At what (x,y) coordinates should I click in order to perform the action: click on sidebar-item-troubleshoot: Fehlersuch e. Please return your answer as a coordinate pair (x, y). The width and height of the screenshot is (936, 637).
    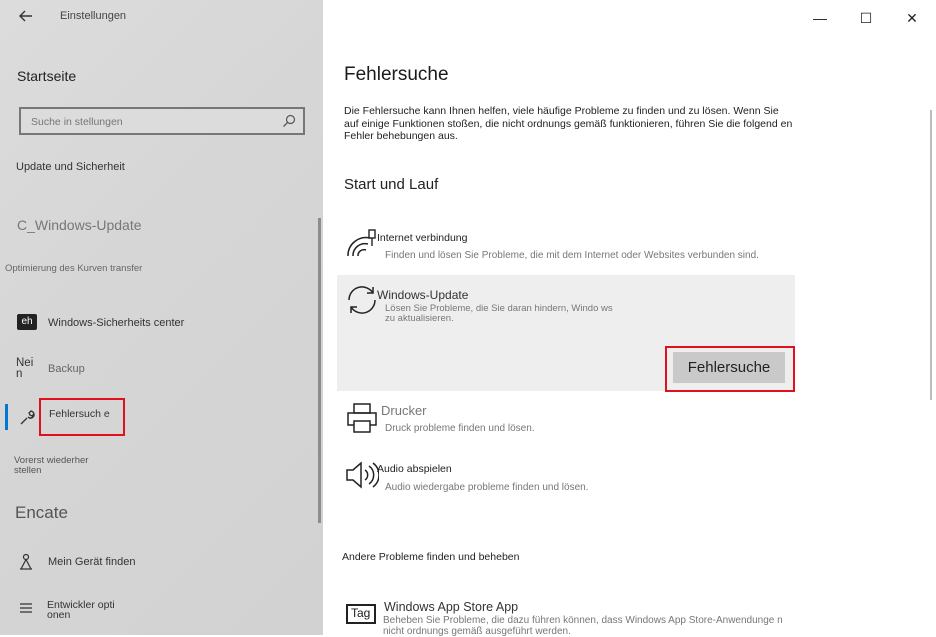
    Looking at the image, I should click on (82, 417).